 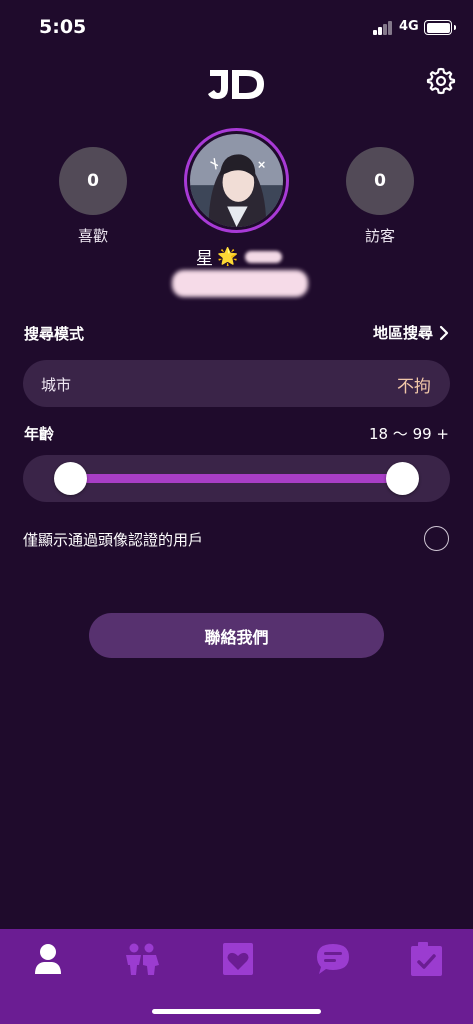 What do you see at coordinates (54, 334) in the screenshot?
I see `search-mode-label: 搜尋模式` at bounding box center [54, 334].